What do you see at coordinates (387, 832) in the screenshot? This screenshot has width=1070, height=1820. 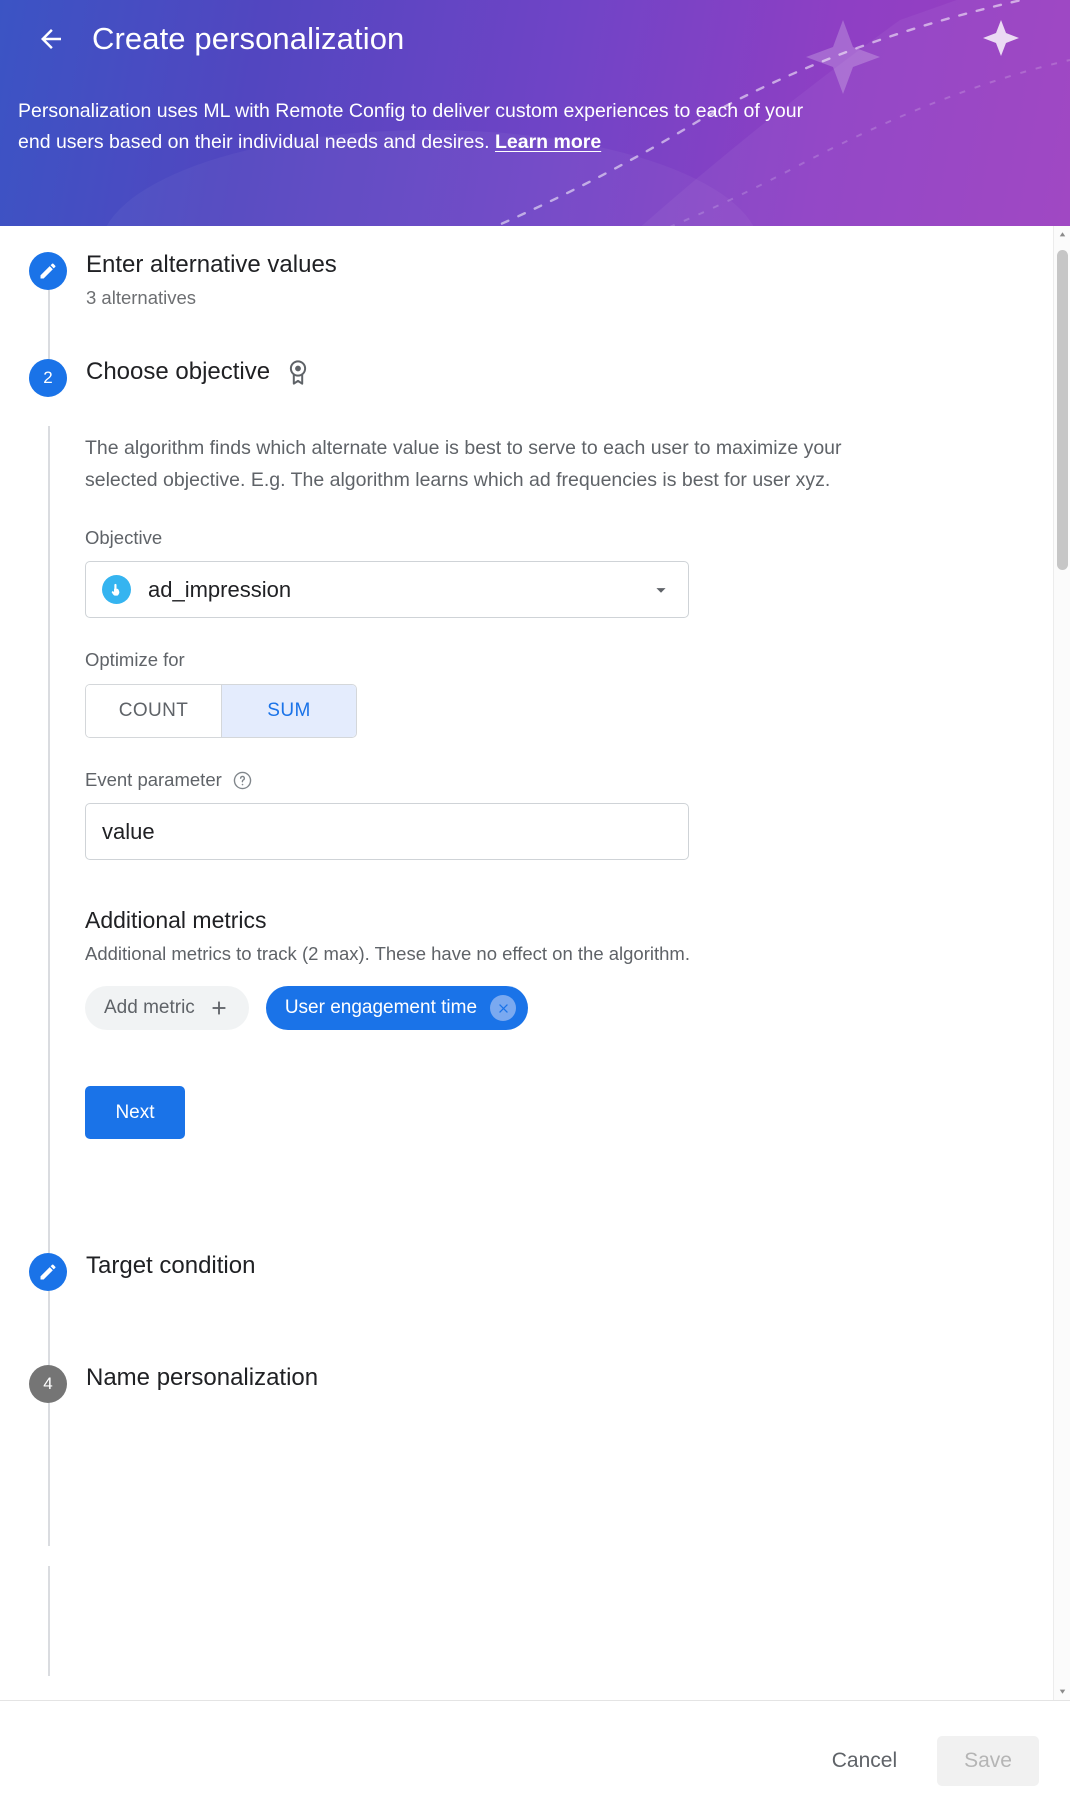 I see `event-parameter-input: value` at bounding box center [387, 832].